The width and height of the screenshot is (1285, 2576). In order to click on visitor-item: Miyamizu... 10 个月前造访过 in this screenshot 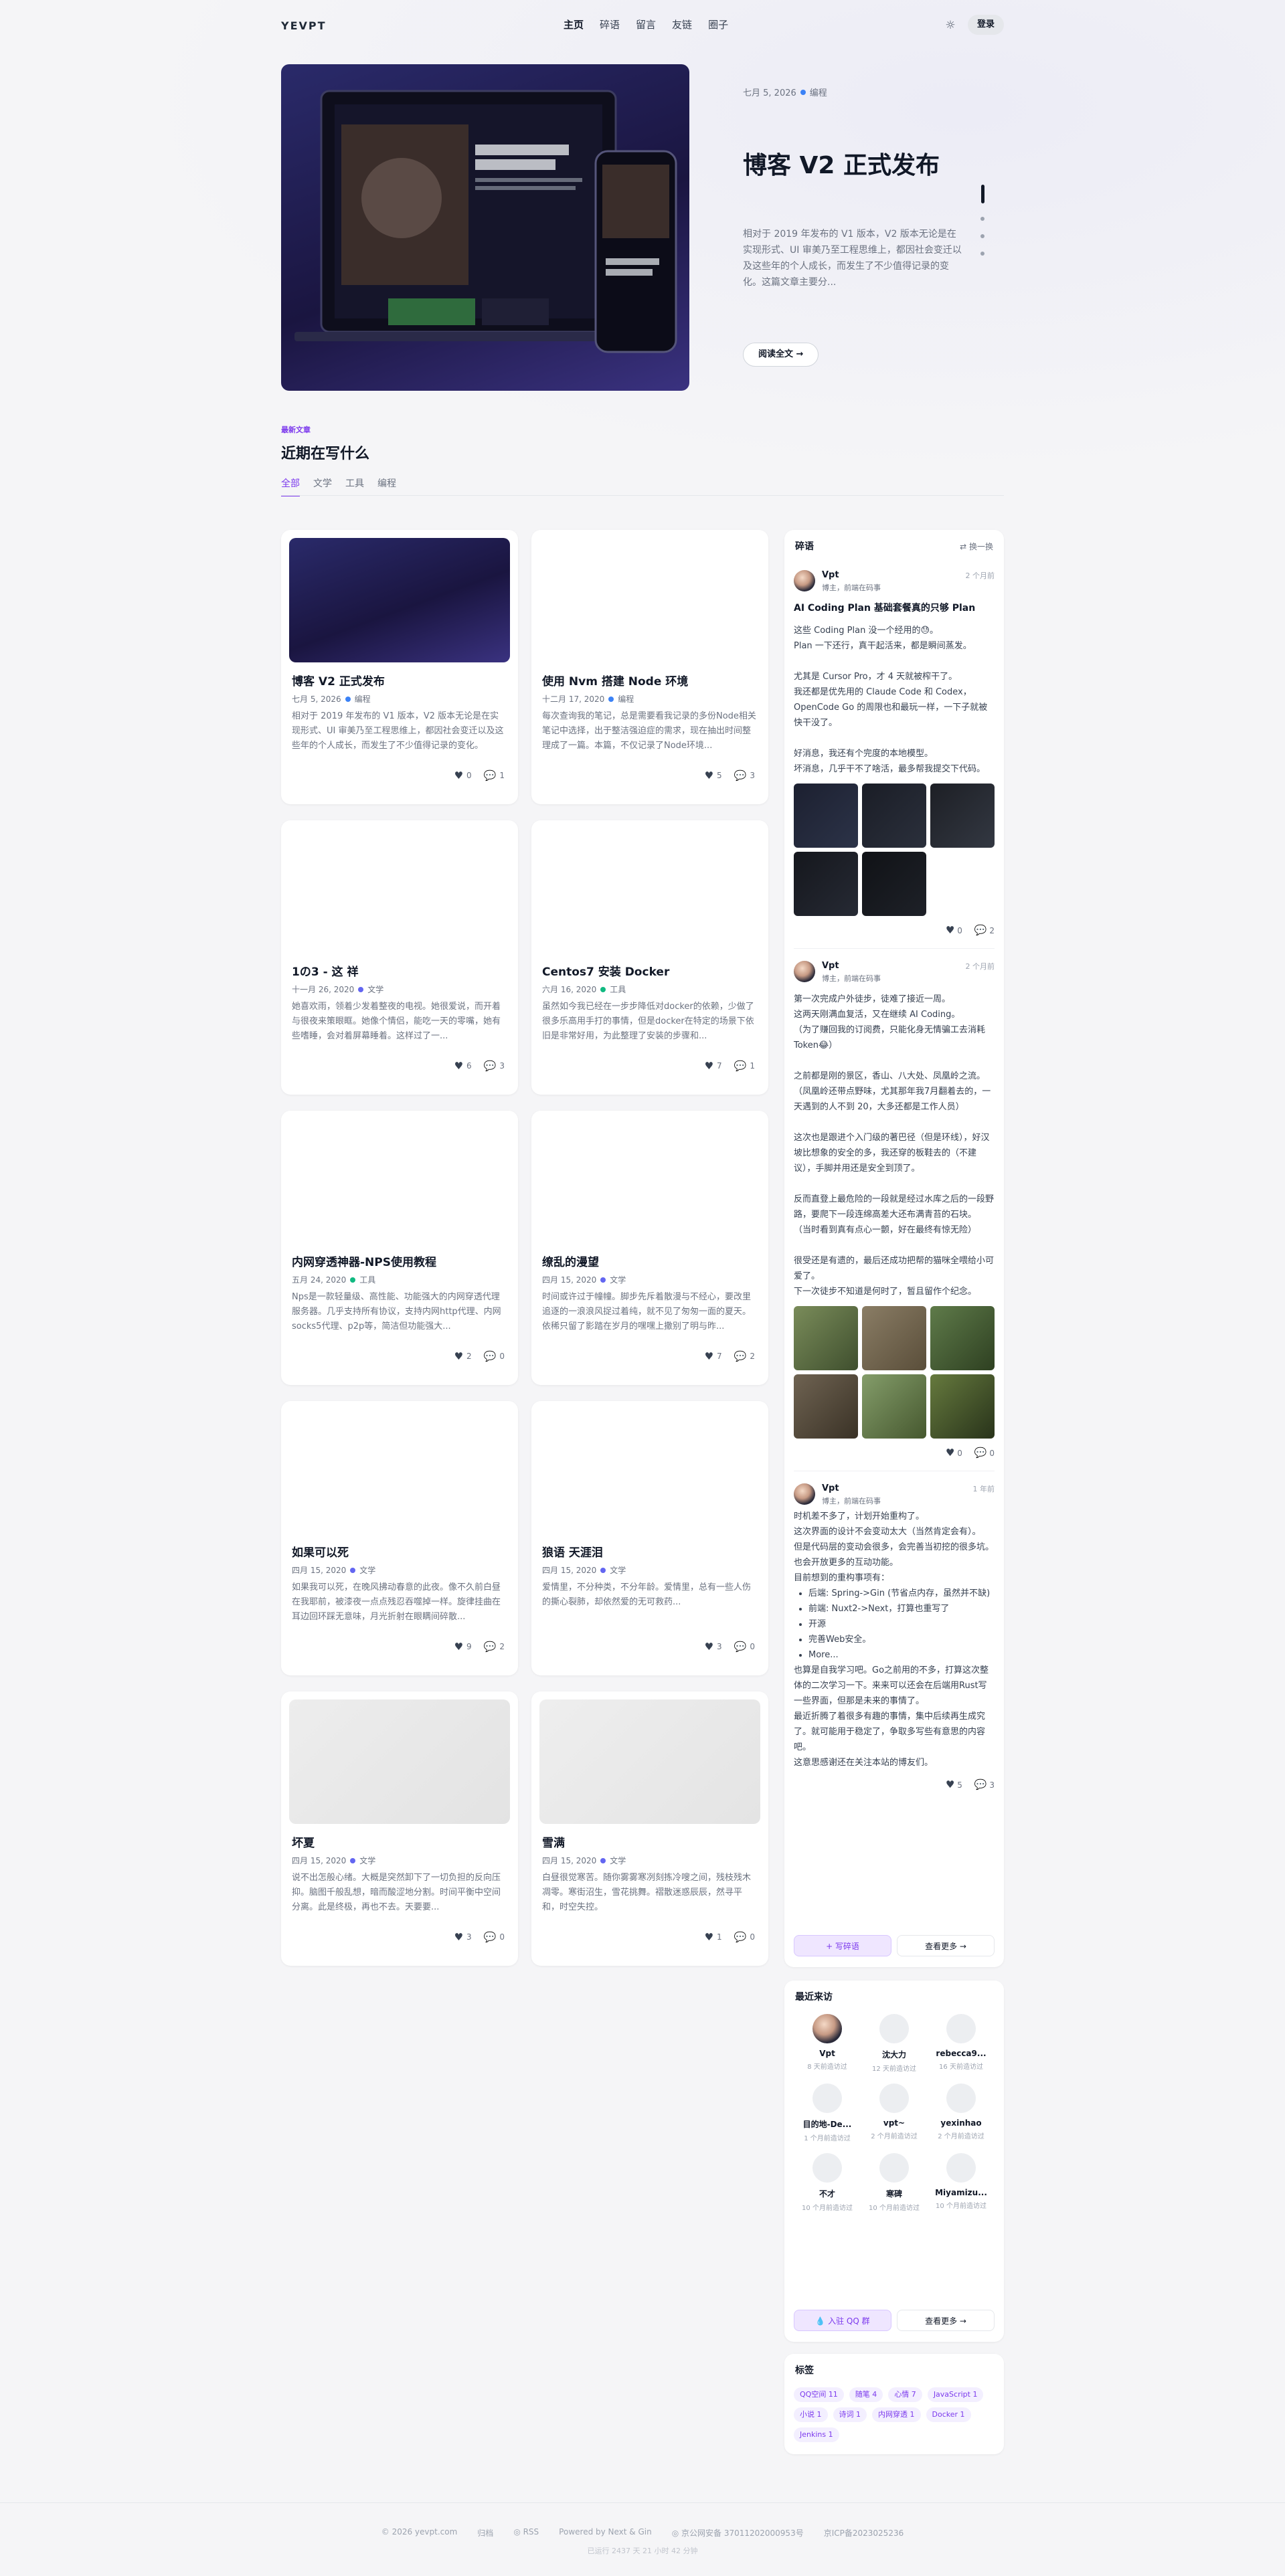, I will do `click(962, 2182)`.